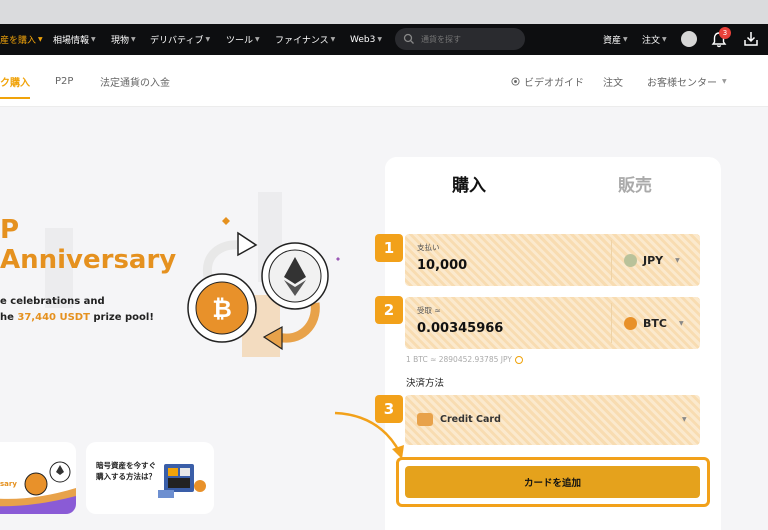 This screenshot has height=530, width=768. What do you see at coordinates (18, 41) in the screenshot?
I see `nav-label: 産を購入` at bounding box center [18, 41].